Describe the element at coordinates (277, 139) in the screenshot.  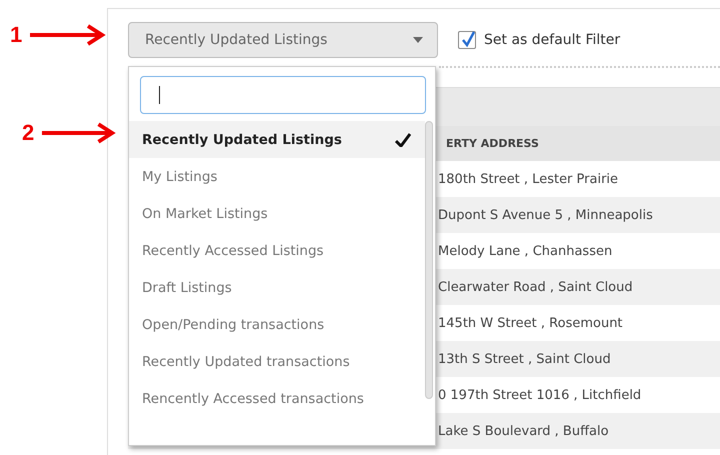
I see `dropdown-option: Recently Updated Listings` at that location.